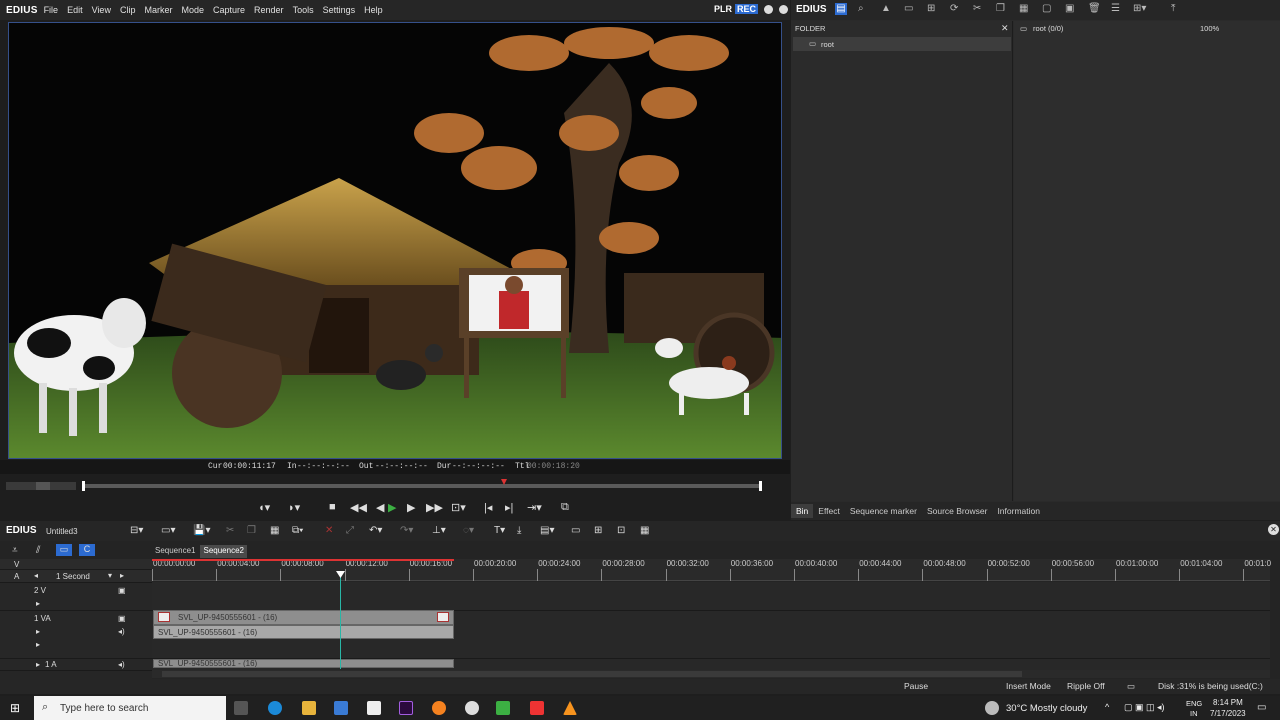 The image size is (1280, 720). Describe the element at coordinates (51, 10) in the screenshot. I see `menu-file: File` at that location.